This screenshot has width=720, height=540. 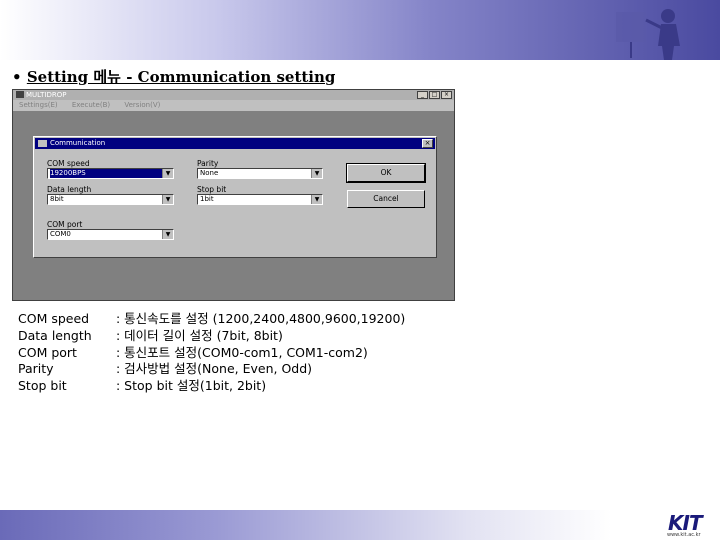 I want to click on parity-select: None ▼, so click(x=260, y=173).